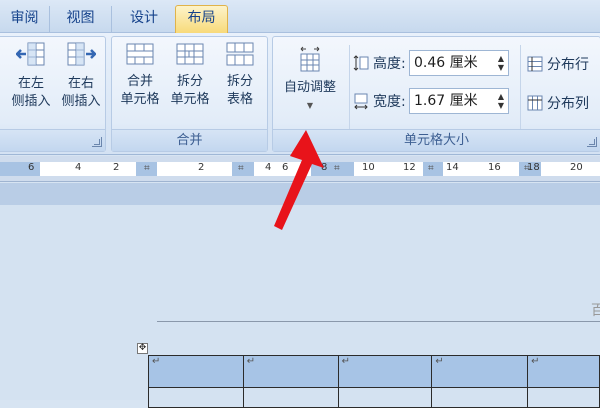  What do you see at coordinates (31, 167) in the screenshot?
I see `ruler-number: 6` at bounding box center [31, 167].